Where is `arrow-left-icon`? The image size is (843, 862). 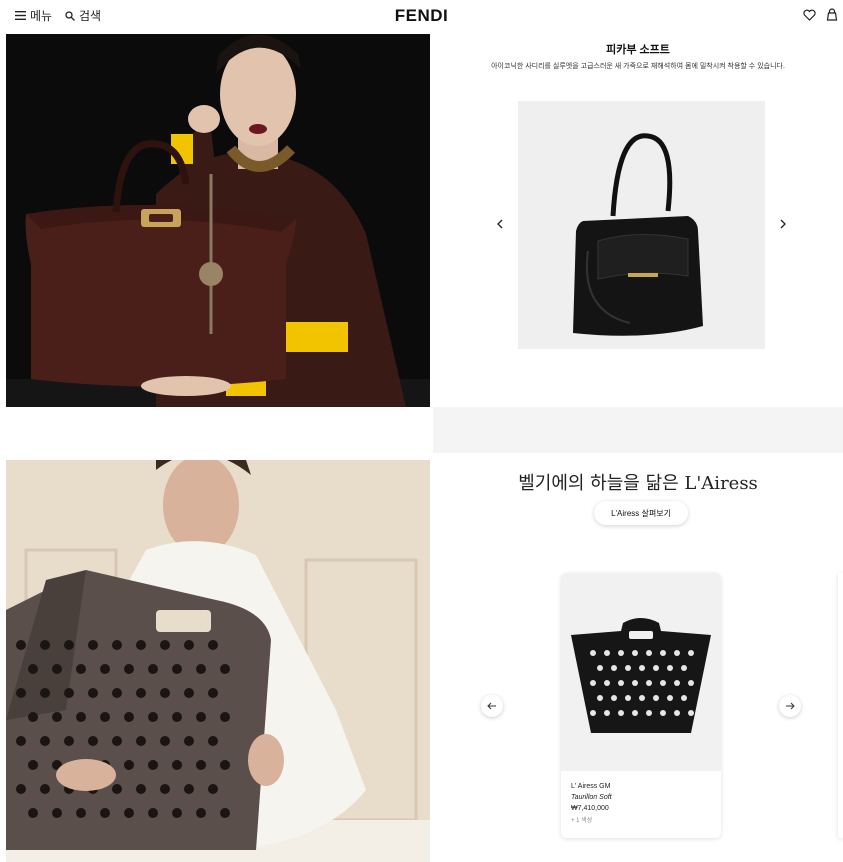
arrow-left-icon is located at coordinates (491, 706).